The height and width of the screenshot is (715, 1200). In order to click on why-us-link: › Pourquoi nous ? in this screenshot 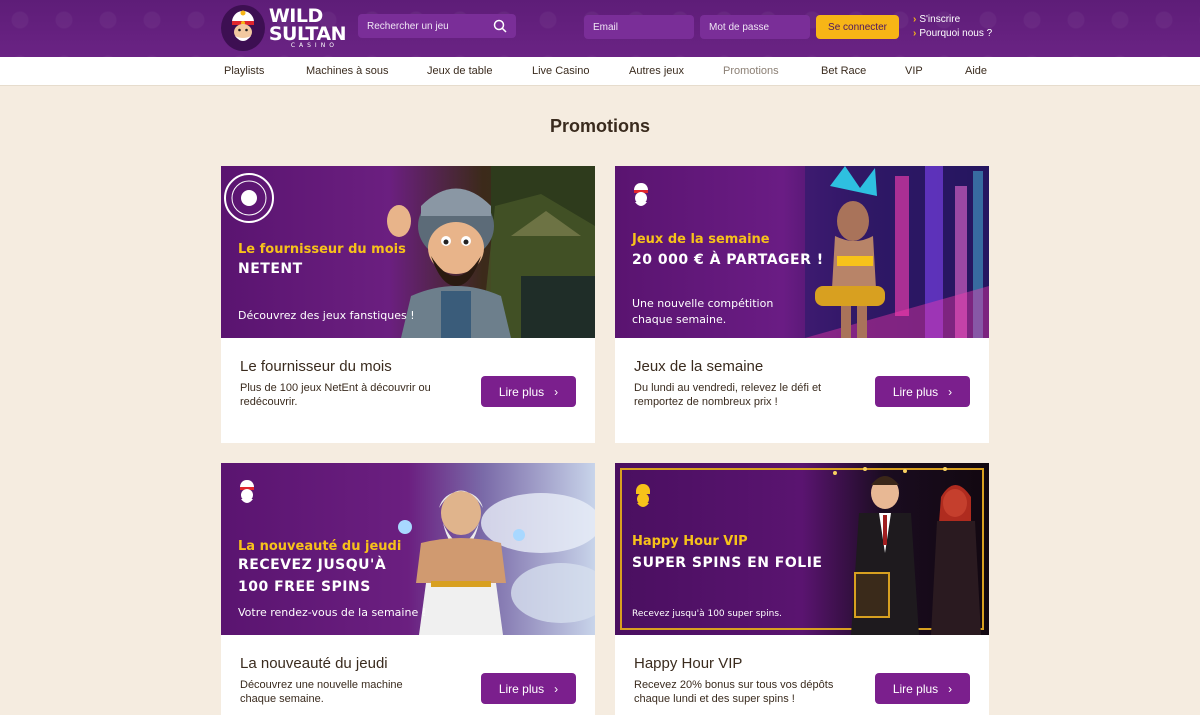, I will do `click(952, 34)`.